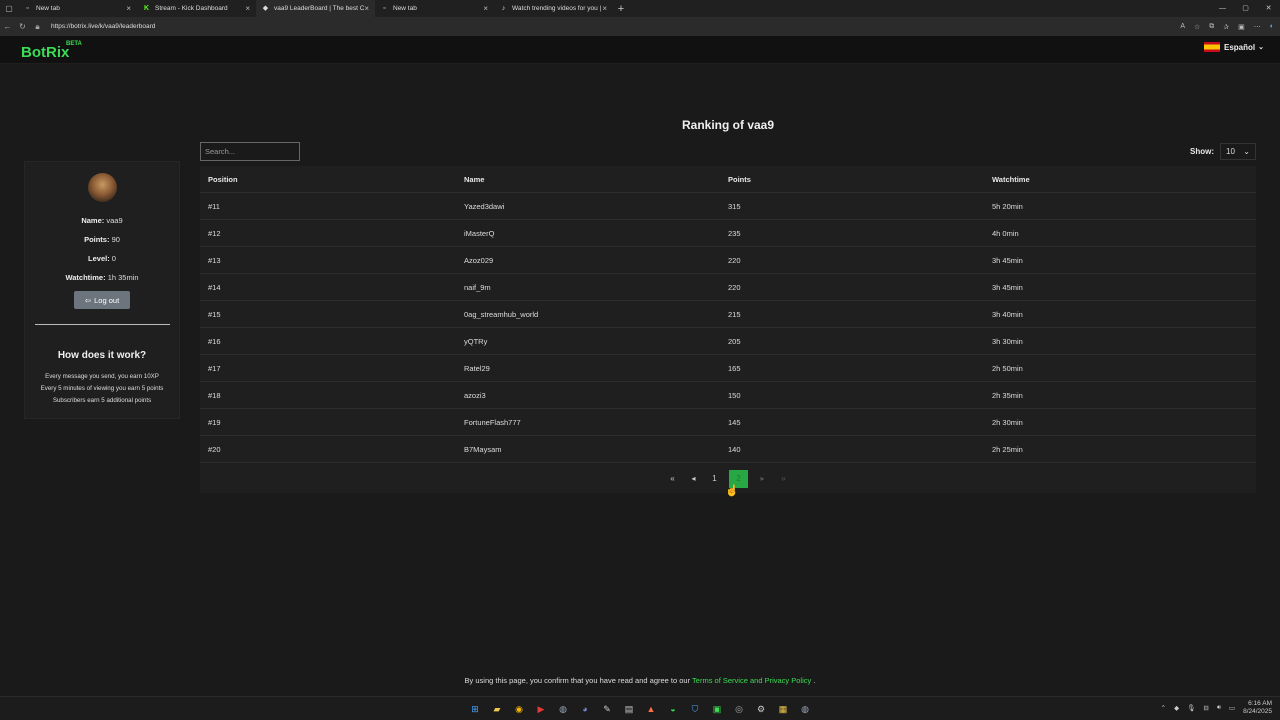  I want to click on obs-icon: ◎, so click(739, 709).